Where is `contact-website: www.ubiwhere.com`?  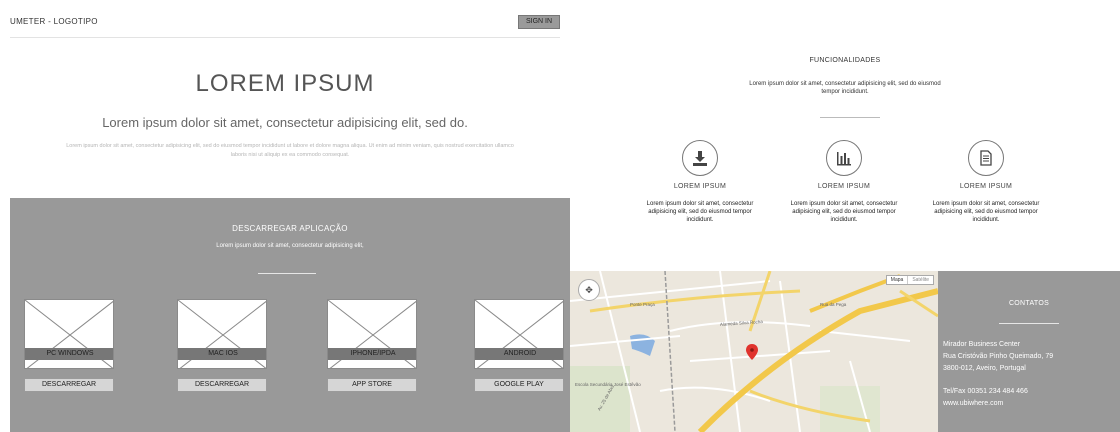 contact-website: www.ubiwhere.com is located at coordinates (985, 404).